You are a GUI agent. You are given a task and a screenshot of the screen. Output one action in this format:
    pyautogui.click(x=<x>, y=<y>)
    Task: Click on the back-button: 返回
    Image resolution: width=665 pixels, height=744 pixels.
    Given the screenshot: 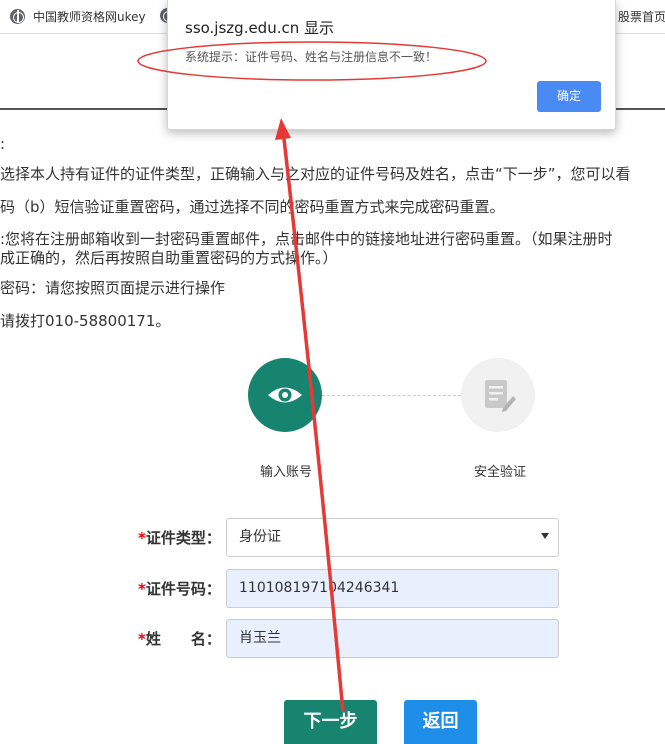 What is the action you would take?
    pyautogui.click(x=440, y=722)
    